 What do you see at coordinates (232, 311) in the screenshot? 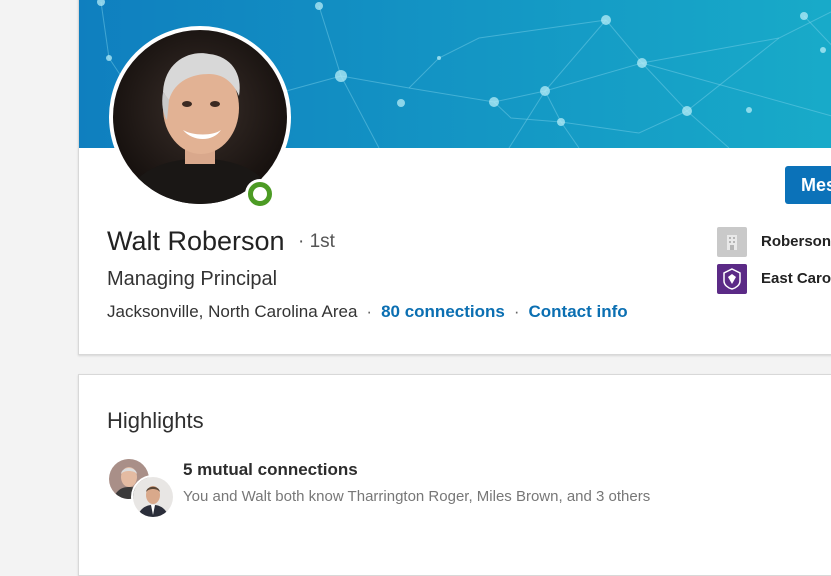
I see `profile-location: Jacksonville, North Carolina Area` at bounding box center [232, 311].